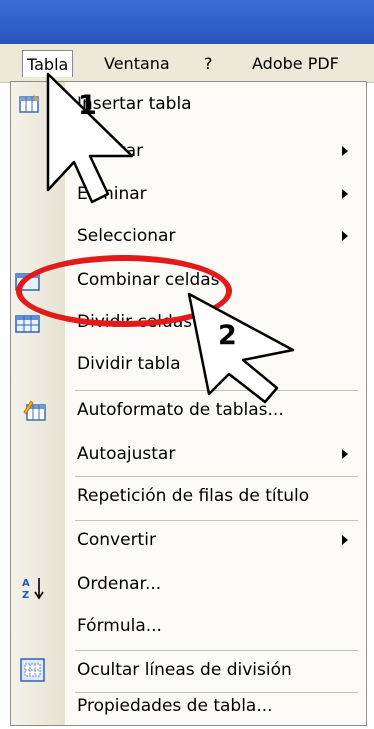 The width and height of the screenshot is (374, 729). I want to click on menu-help: ?, so click(208, 63).